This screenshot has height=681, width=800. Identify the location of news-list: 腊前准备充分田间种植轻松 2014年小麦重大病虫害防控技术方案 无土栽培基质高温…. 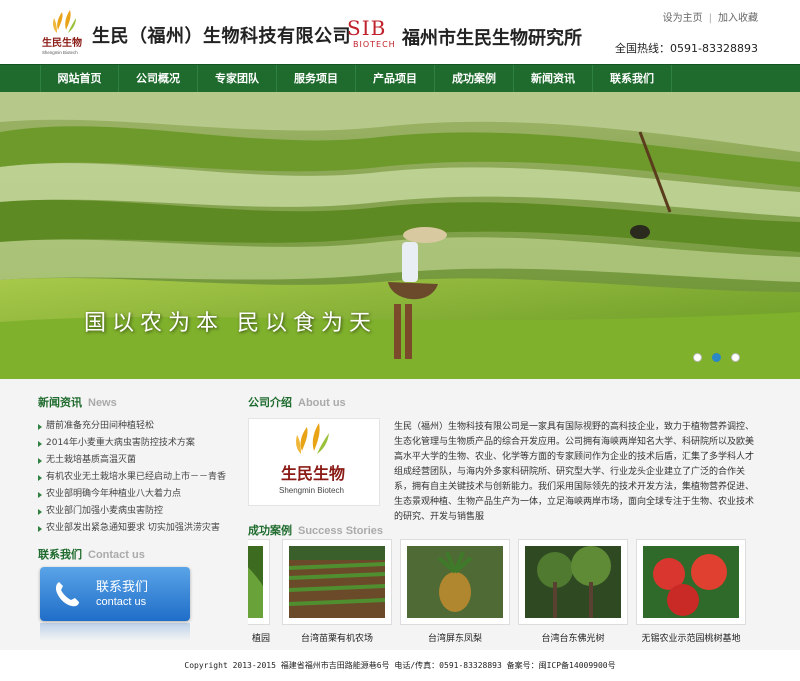
(133, 477).